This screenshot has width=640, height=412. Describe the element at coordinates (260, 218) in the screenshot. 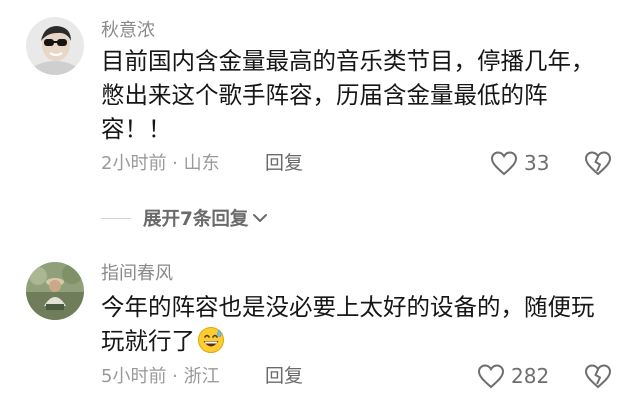

I see `chevron-down-icon` at that location.